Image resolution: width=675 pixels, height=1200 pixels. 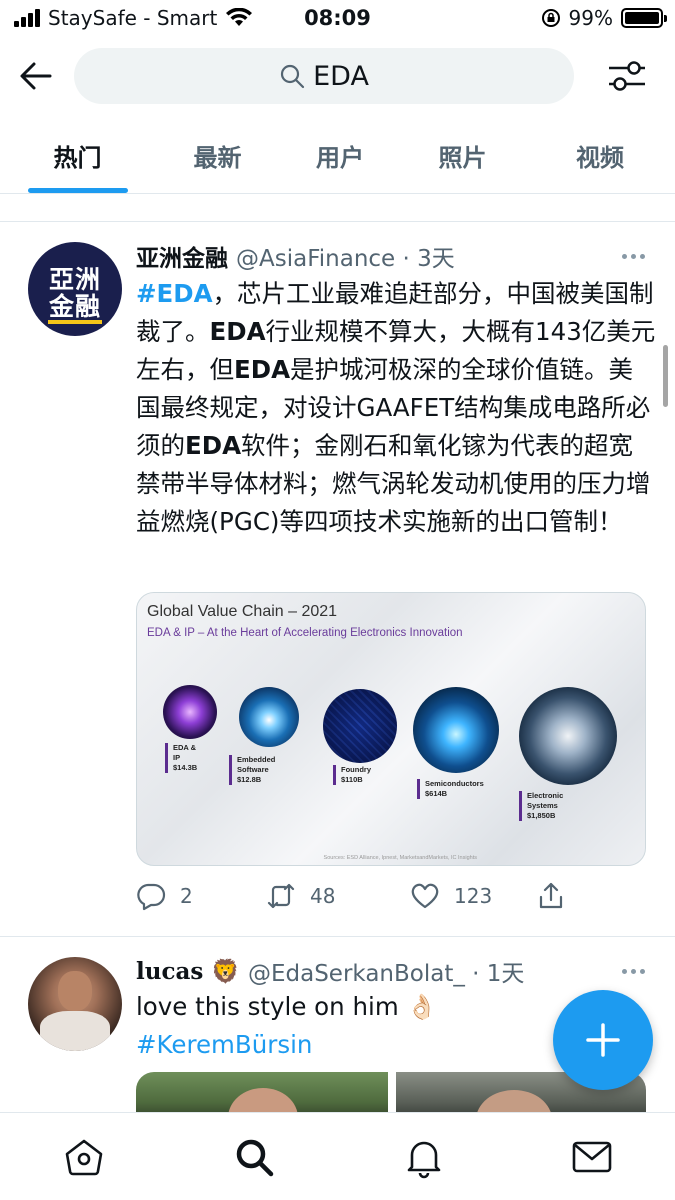 I want to click on arrow-left-icon, so click(x=36, y=76).